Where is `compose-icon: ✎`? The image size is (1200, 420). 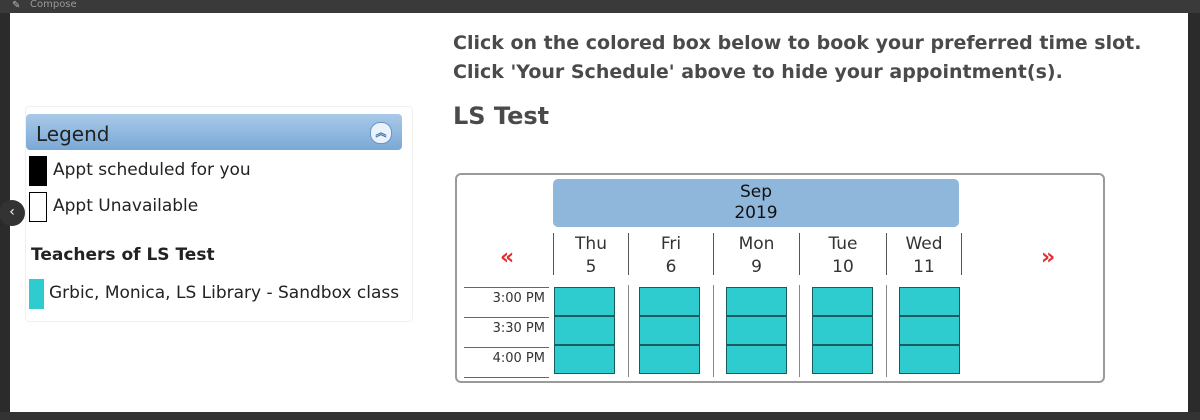 compose-icon: ✎ is located at coordinates (16, 5).